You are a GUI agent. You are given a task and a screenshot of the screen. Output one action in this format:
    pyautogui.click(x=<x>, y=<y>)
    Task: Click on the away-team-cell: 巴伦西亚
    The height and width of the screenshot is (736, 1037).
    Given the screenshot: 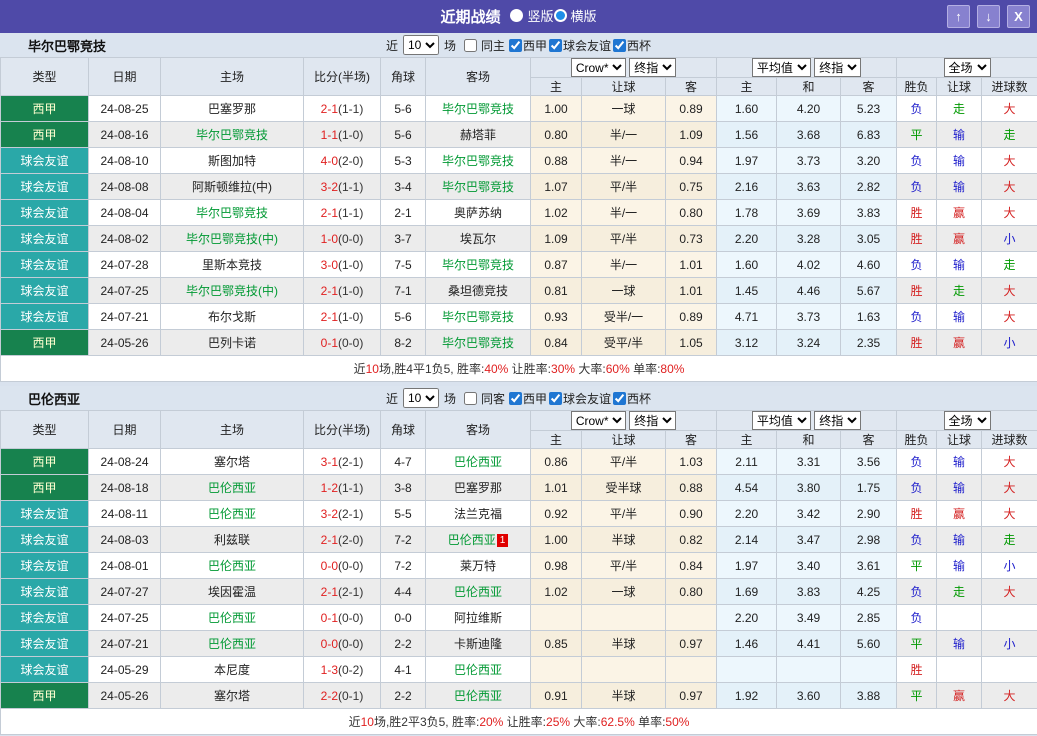 What is the action you would take?
    pyautogui.click(x=478, y=669)
    